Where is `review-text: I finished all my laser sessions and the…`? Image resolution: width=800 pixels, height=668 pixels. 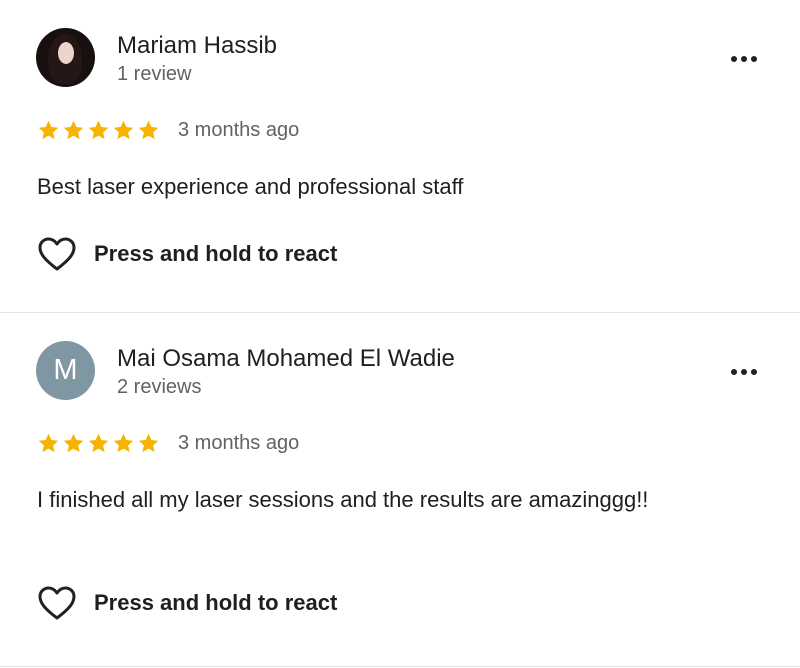 review-text: I finished all my laser sessions and the… is located at coordinates (343, 499).